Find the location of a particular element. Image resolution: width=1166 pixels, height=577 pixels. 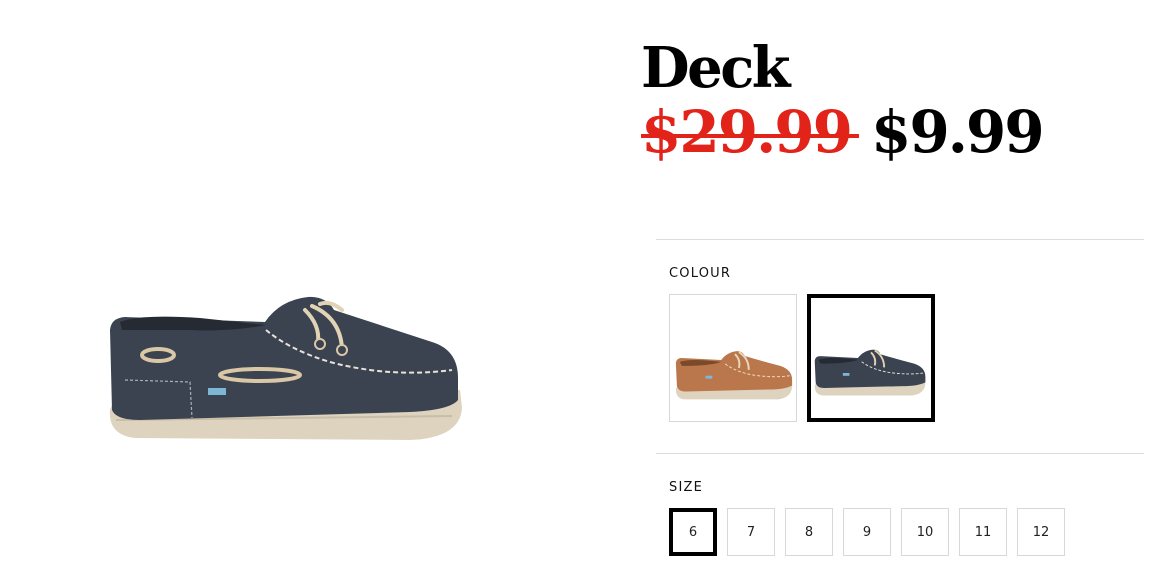

size-options: 6 7 8 9 10 11 12 is located at coordinates (867, 532).